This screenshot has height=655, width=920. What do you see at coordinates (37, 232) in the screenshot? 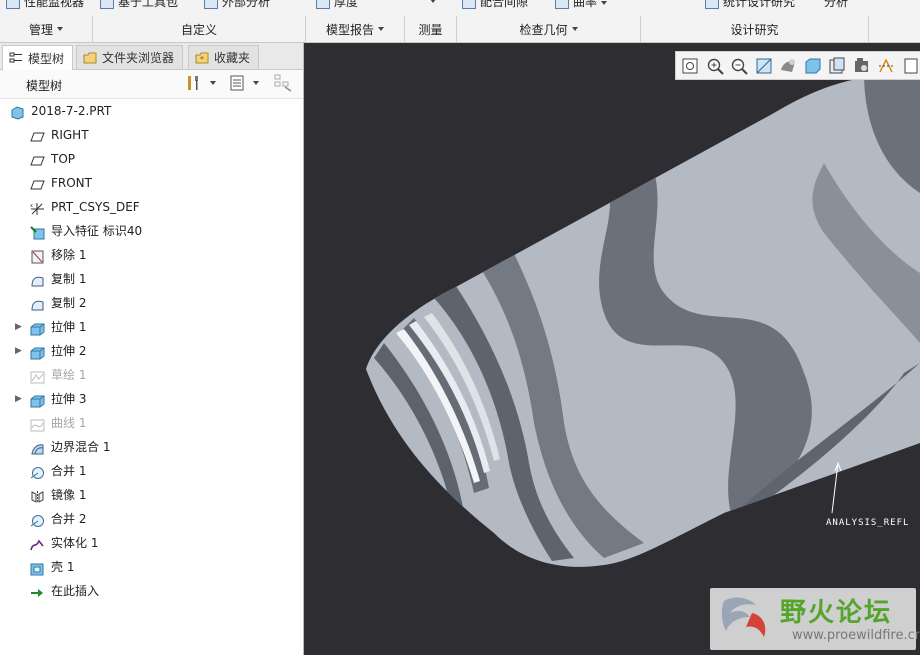
I see `import-feature-icon` at bounding box center [37, 232].